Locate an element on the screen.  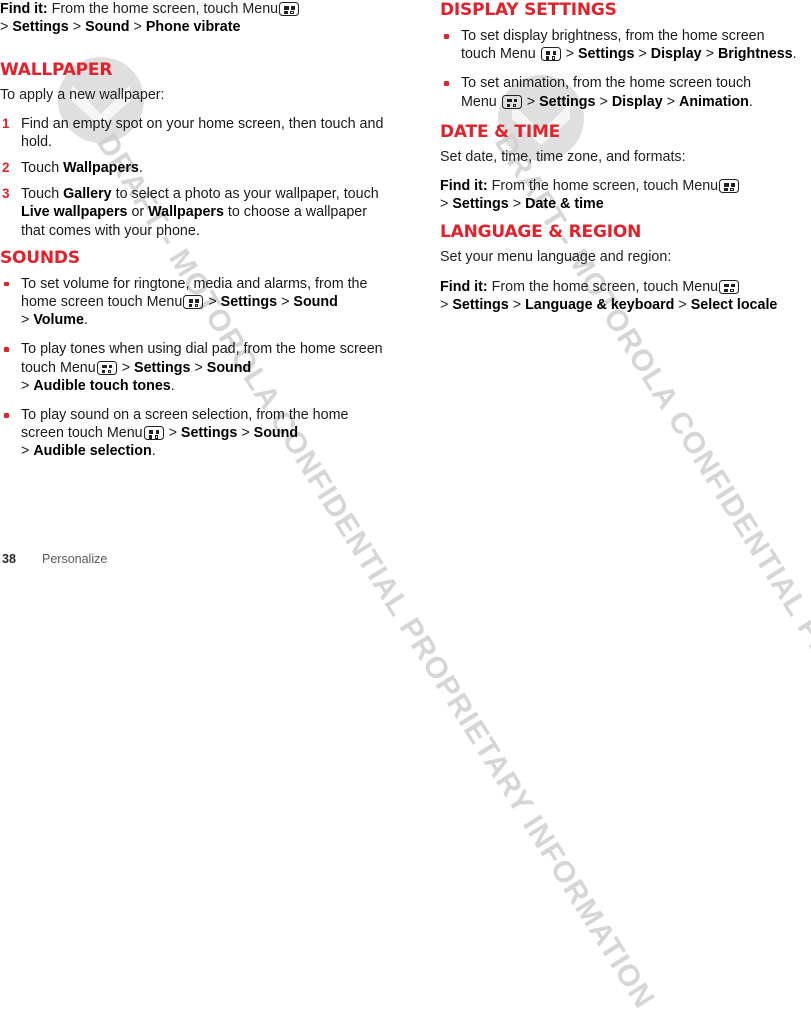
step-2-tail: . is located at coordinates (140, 168).